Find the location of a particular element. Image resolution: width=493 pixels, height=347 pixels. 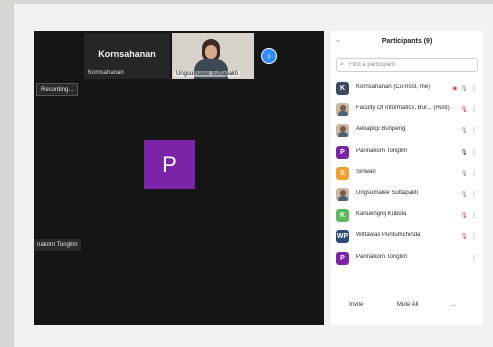

participant-row: K Kornsahanan (Co-host, me) ◉ 🎙 ⋮ is located at coordinates (407, 89).